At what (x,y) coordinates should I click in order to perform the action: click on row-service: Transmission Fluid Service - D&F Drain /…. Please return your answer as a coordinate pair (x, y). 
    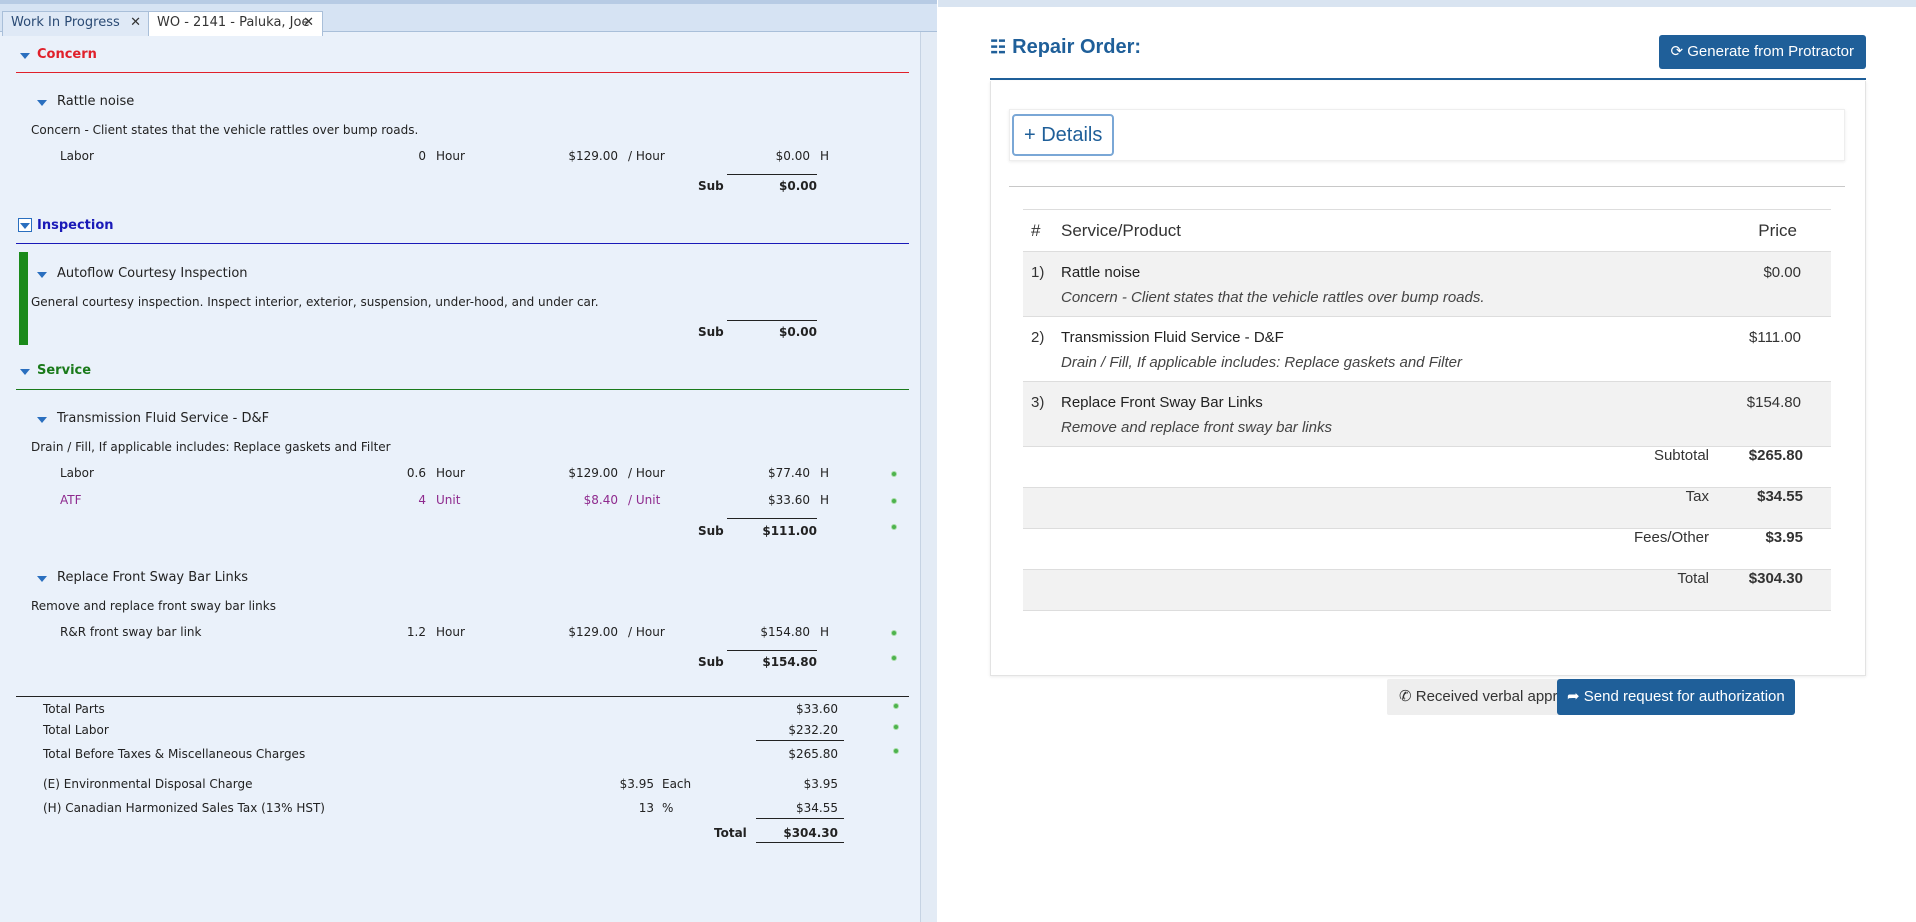
    Looking at the image, I should click on (1396, 349).